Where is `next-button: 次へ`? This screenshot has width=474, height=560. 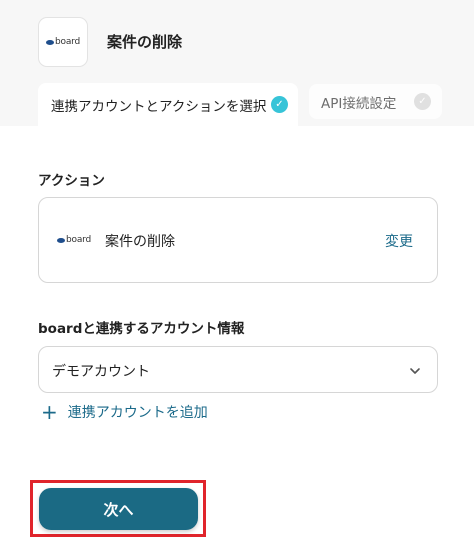 next-button: 次へ is located at coordinates (118, 509).